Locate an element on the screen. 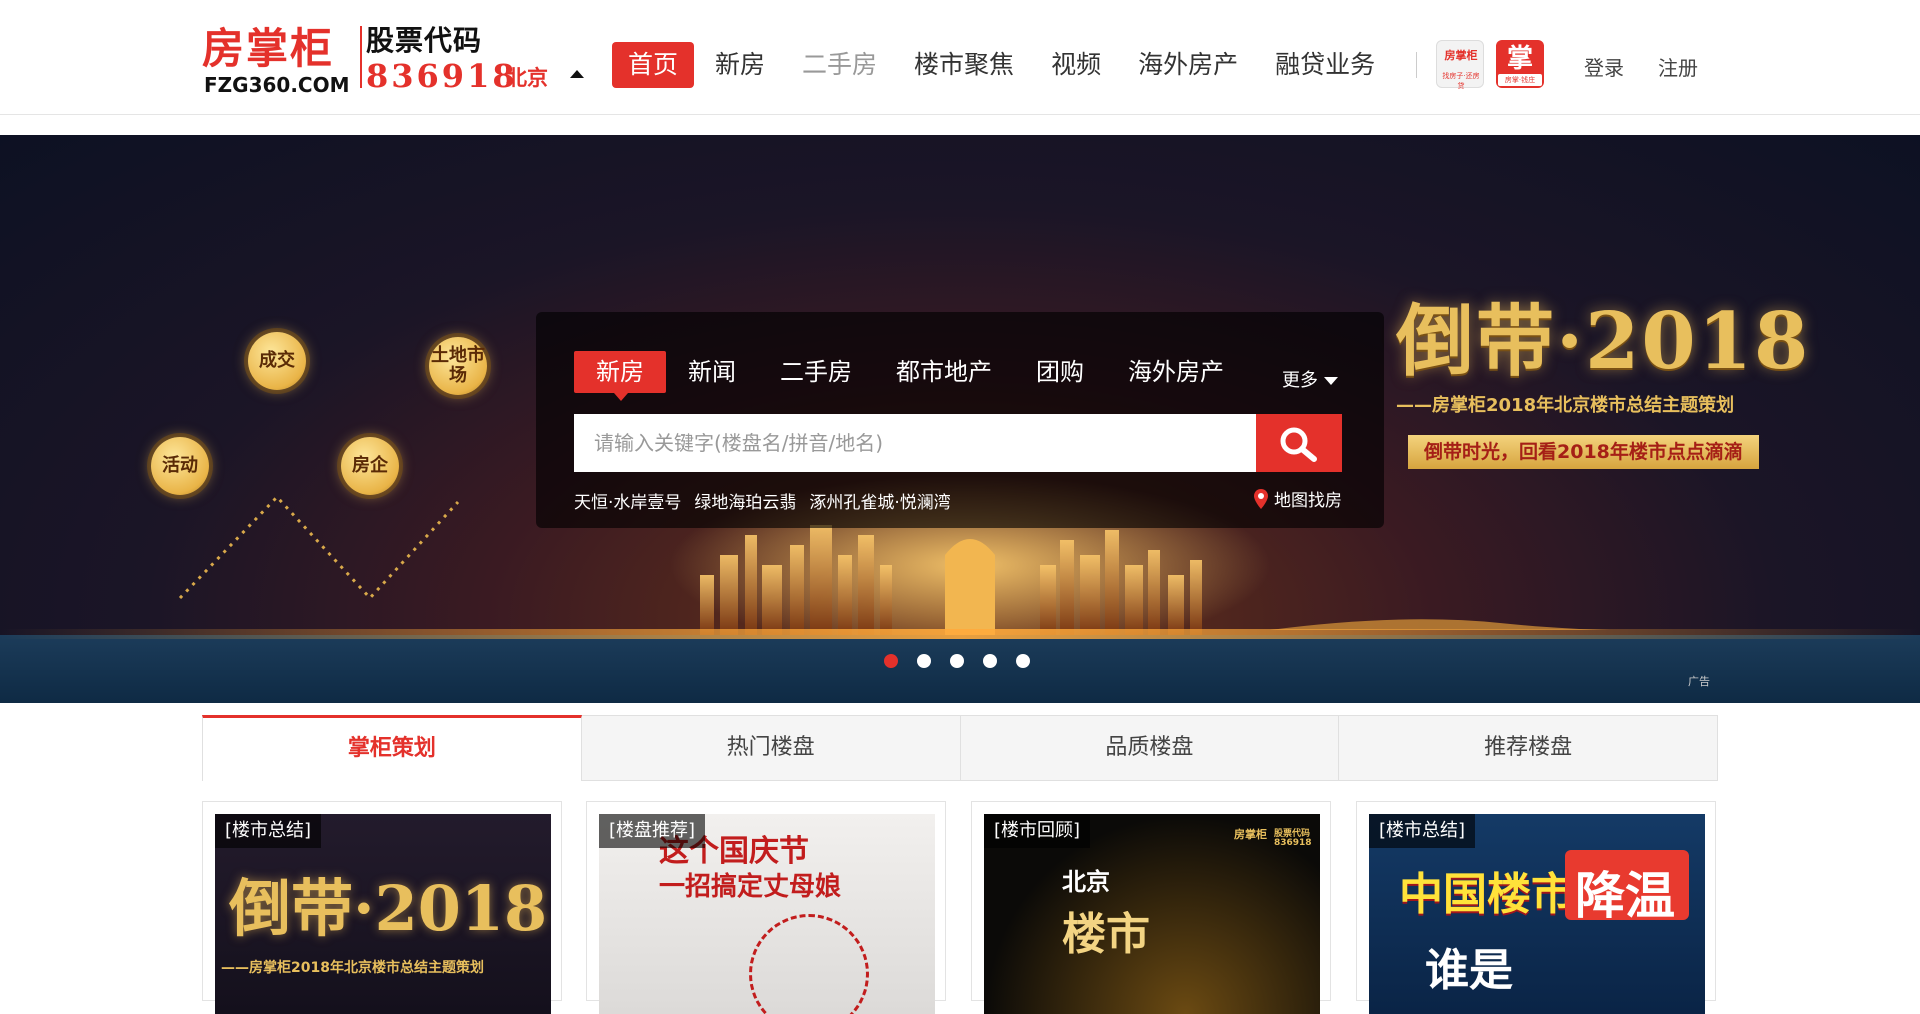 The image size is (1920, 1014). card-logo-code: 836918 is located at coordinates (1293, 843).